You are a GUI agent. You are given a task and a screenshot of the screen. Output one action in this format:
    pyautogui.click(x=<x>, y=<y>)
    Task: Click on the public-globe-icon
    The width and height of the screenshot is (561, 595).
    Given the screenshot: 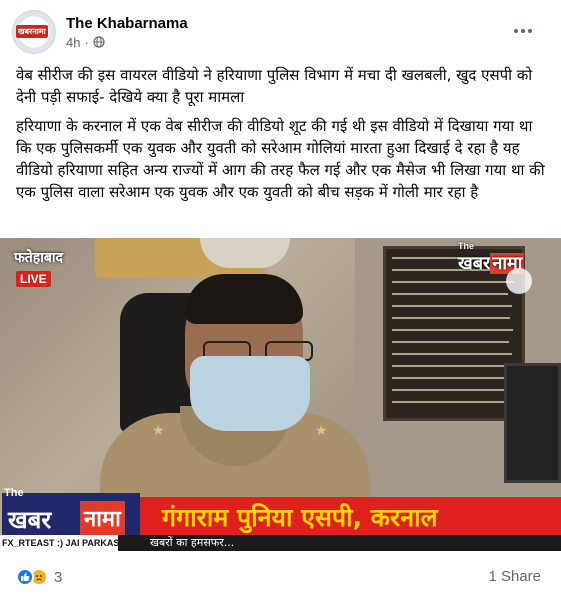 What is the action you would take?
    pyautogui.click(x=99, y=42)
    